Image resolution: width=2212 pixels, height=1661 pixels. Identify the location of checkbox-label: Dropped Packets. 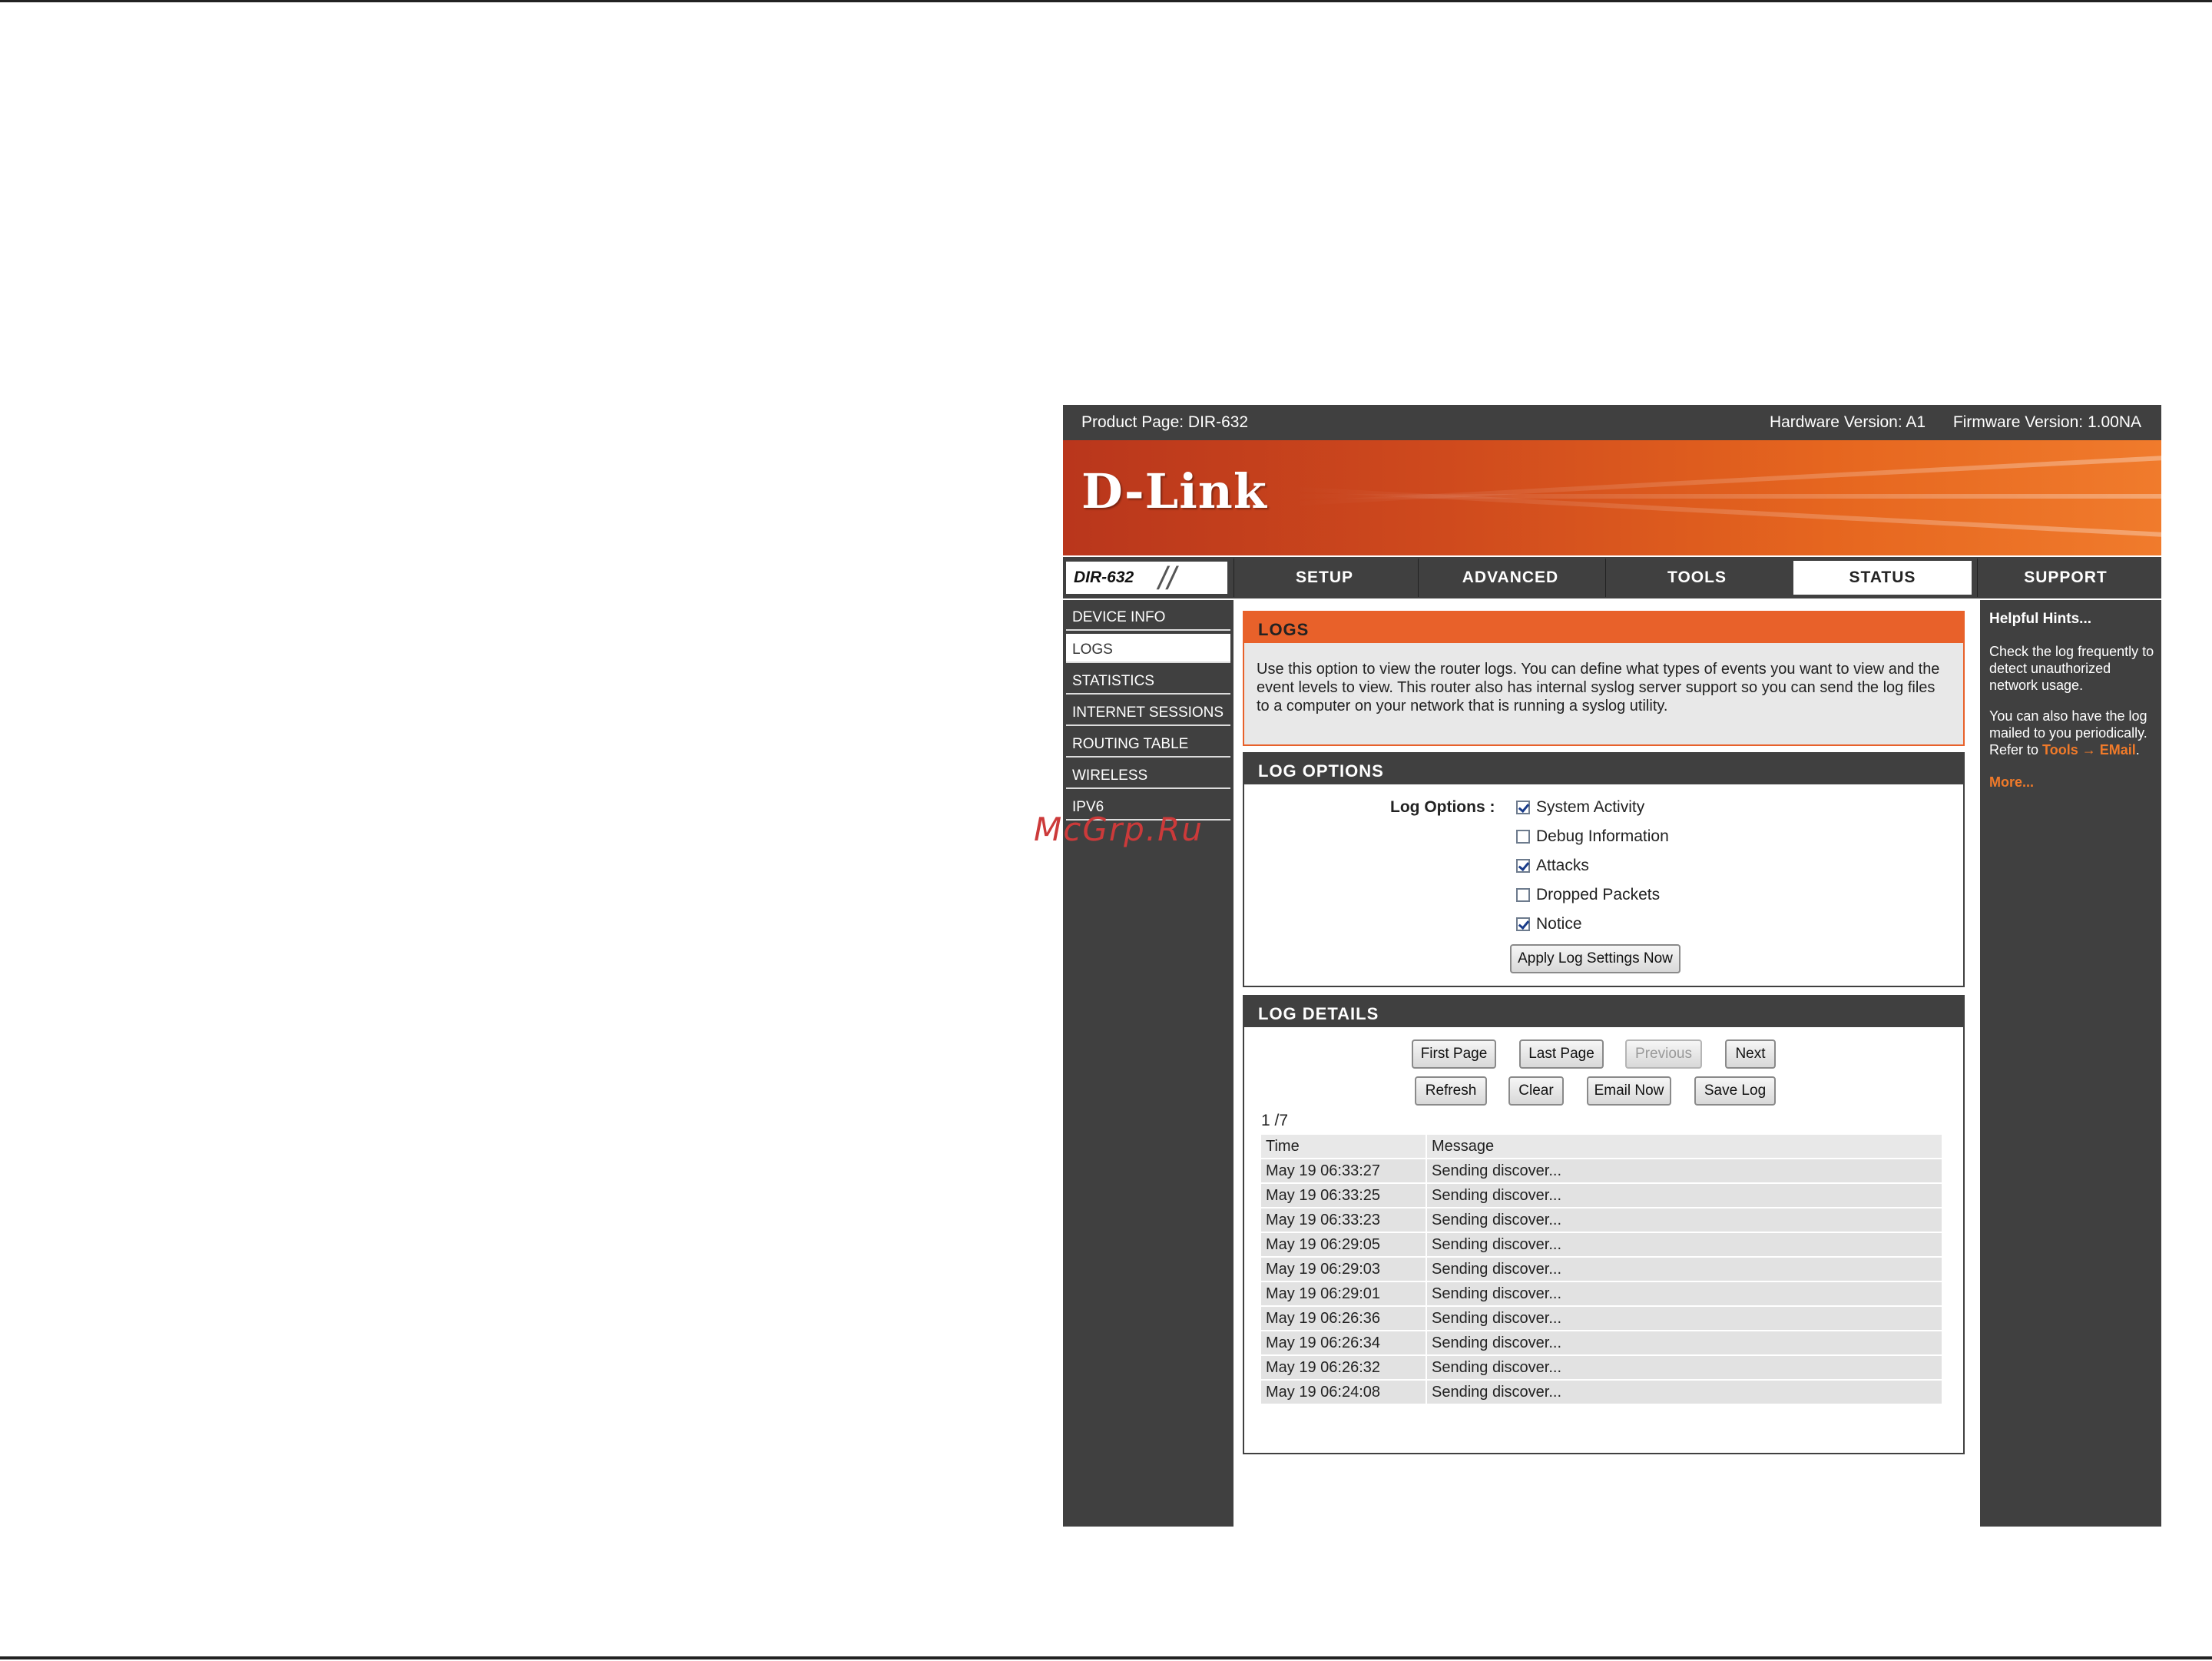
(1599, 894).